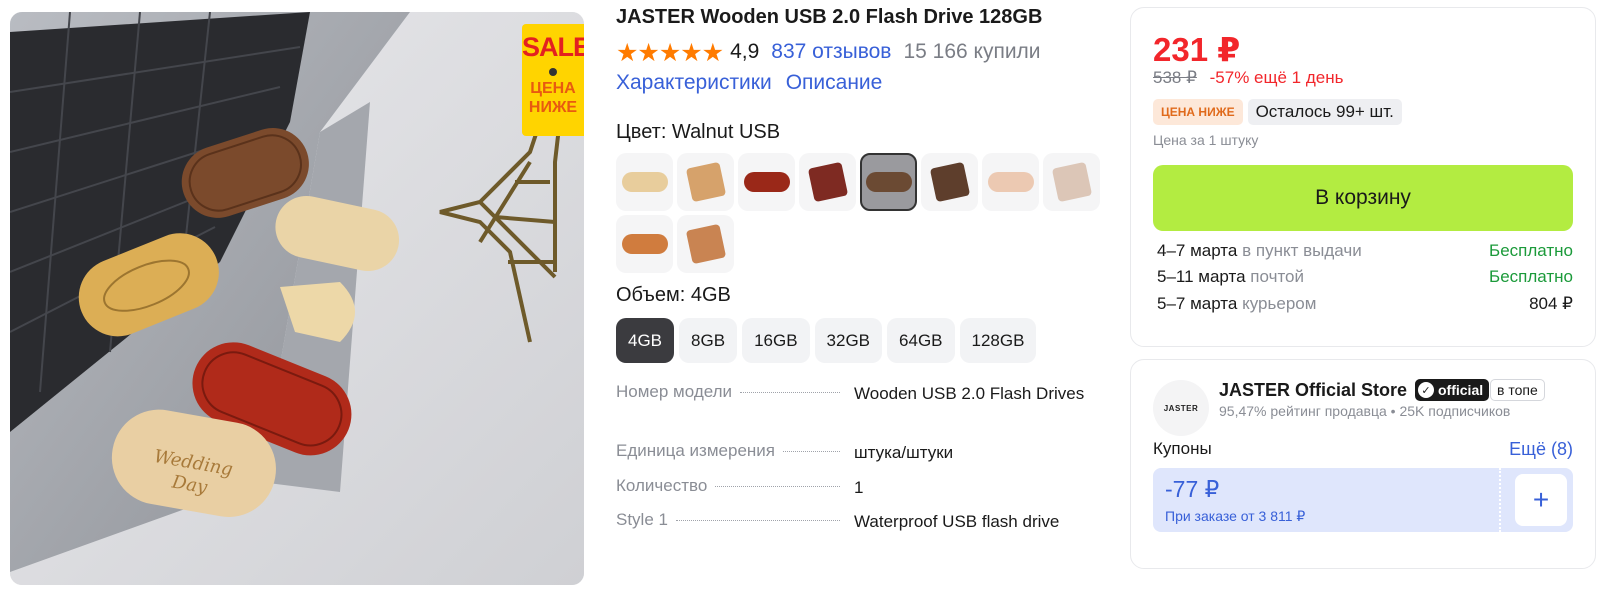 The image size is (1608, 592). Describe the element at coordinates (861, 213) in the screenshot. I see `color-swatches` at that location.